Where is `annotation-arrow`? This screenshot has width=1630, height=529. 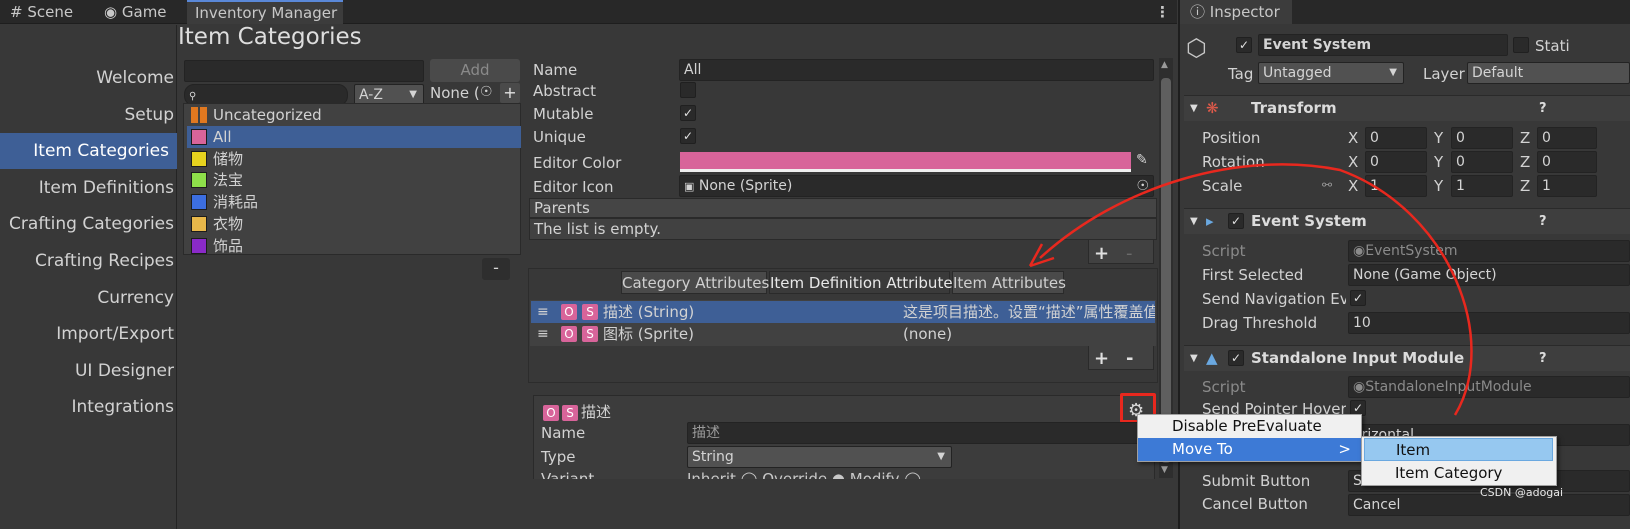 annotation-arrow is located at coordinates (1250, 289).